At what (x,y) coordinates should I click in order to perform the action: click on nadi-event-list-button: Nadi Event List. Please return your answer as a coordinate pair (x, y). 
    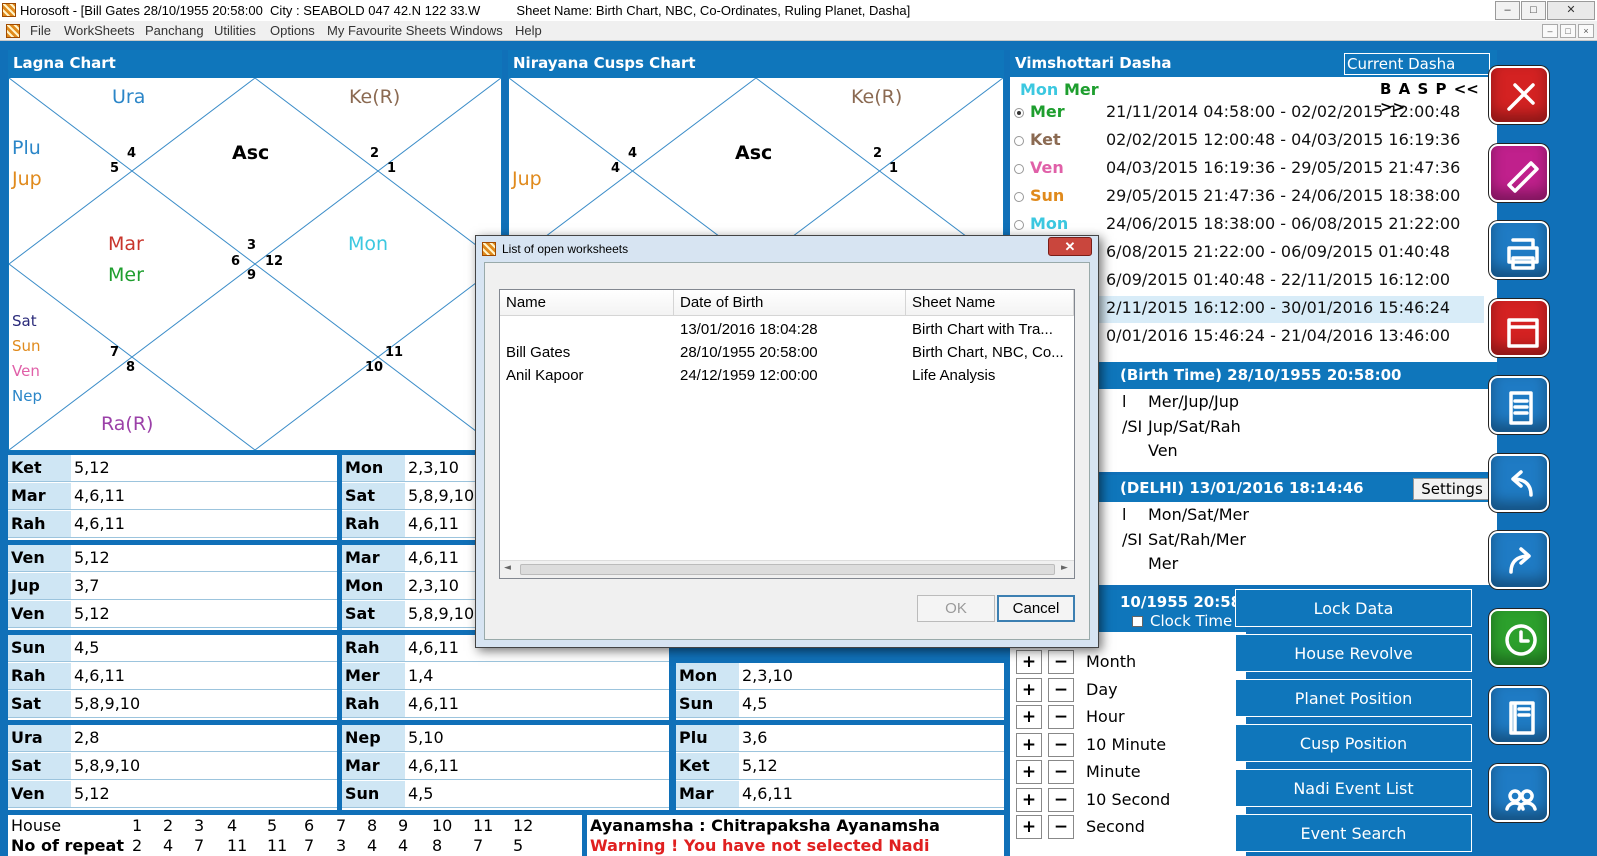
    Looking at the image, I should click on (1353, 788).